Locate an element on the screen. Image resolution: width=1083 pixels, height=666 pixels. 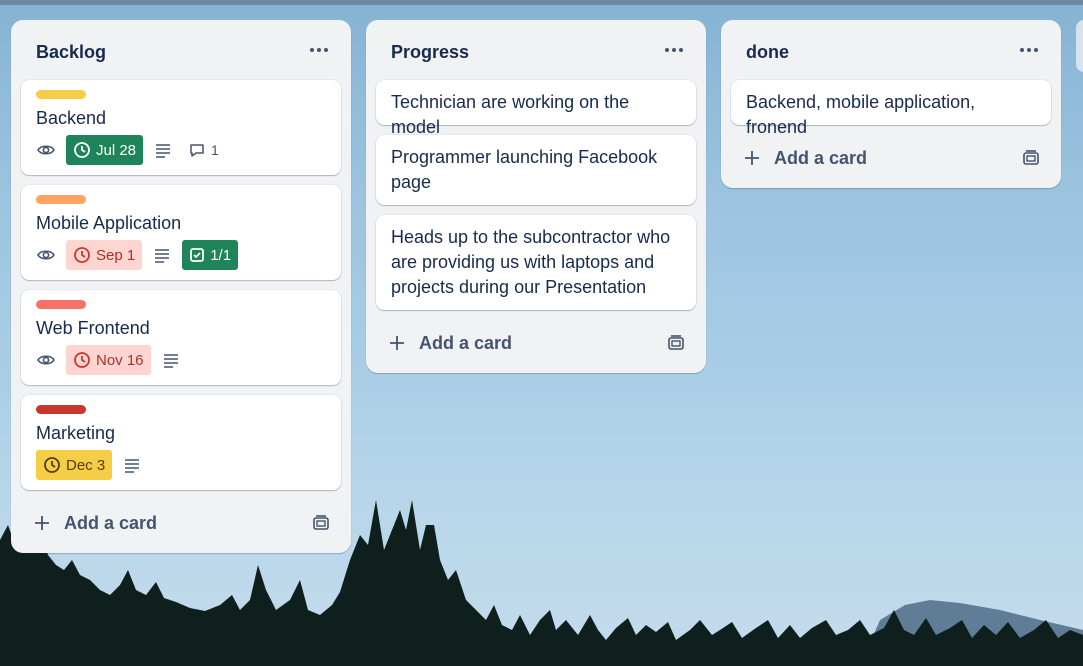
list-header: done is located at coordinates (891, 50).